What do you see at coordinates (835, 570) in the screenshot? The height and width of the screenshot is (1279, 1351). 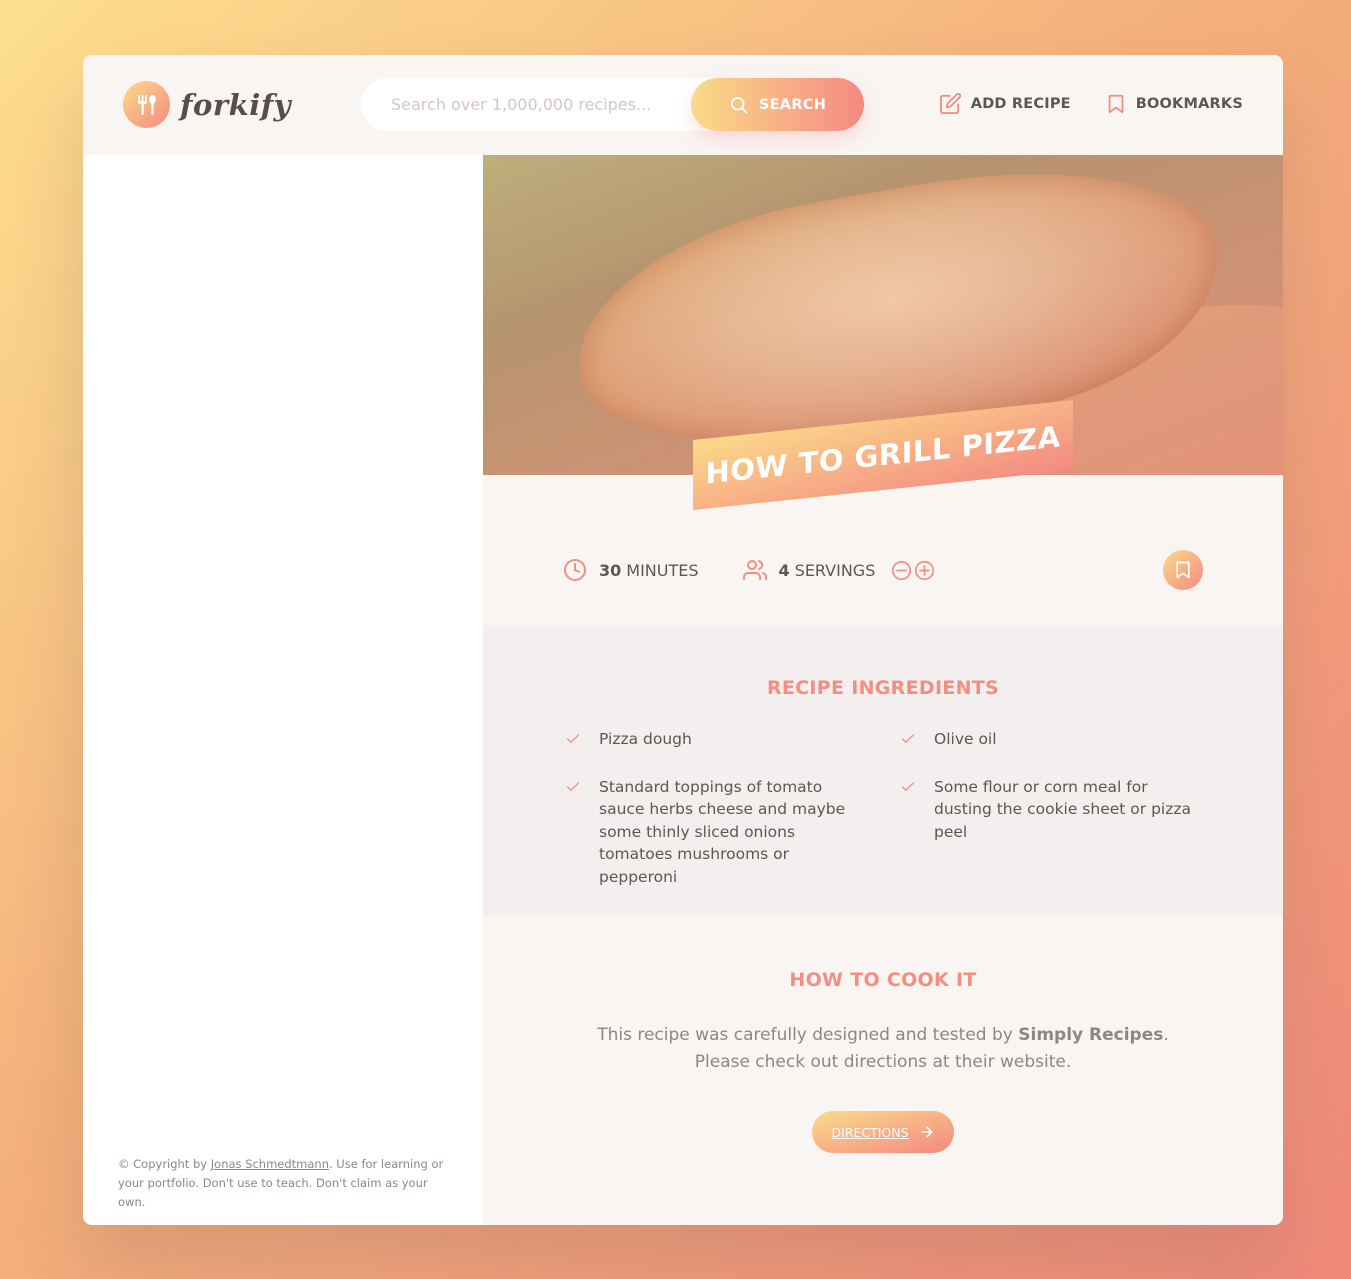 I see `servings-unit: servings` at bounding box center [835, 570].